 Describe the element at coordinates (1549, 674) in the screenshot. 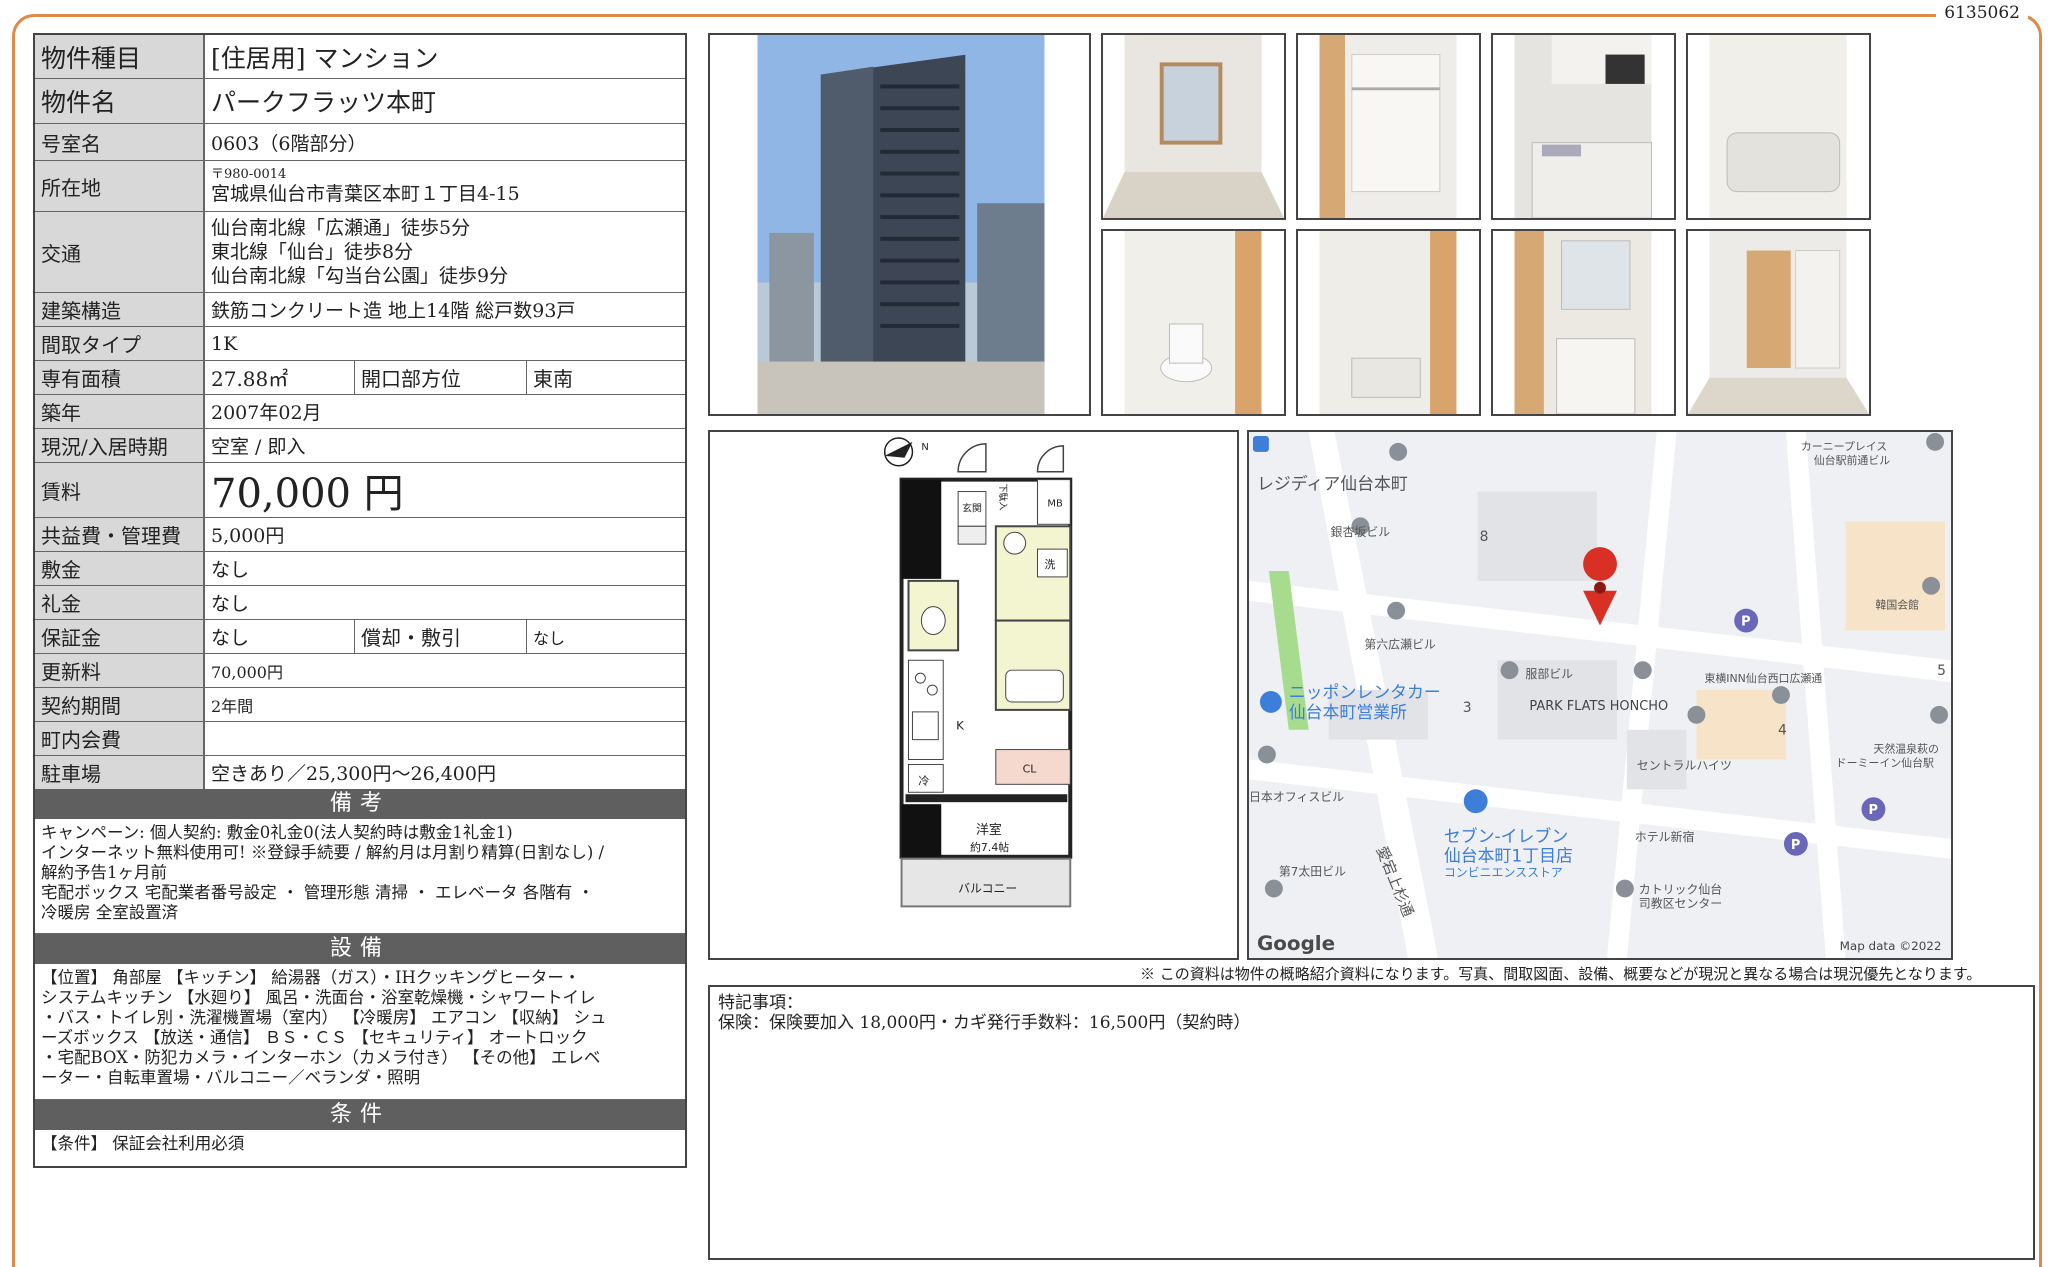

I see `map-label: 服部ビル` at that location.